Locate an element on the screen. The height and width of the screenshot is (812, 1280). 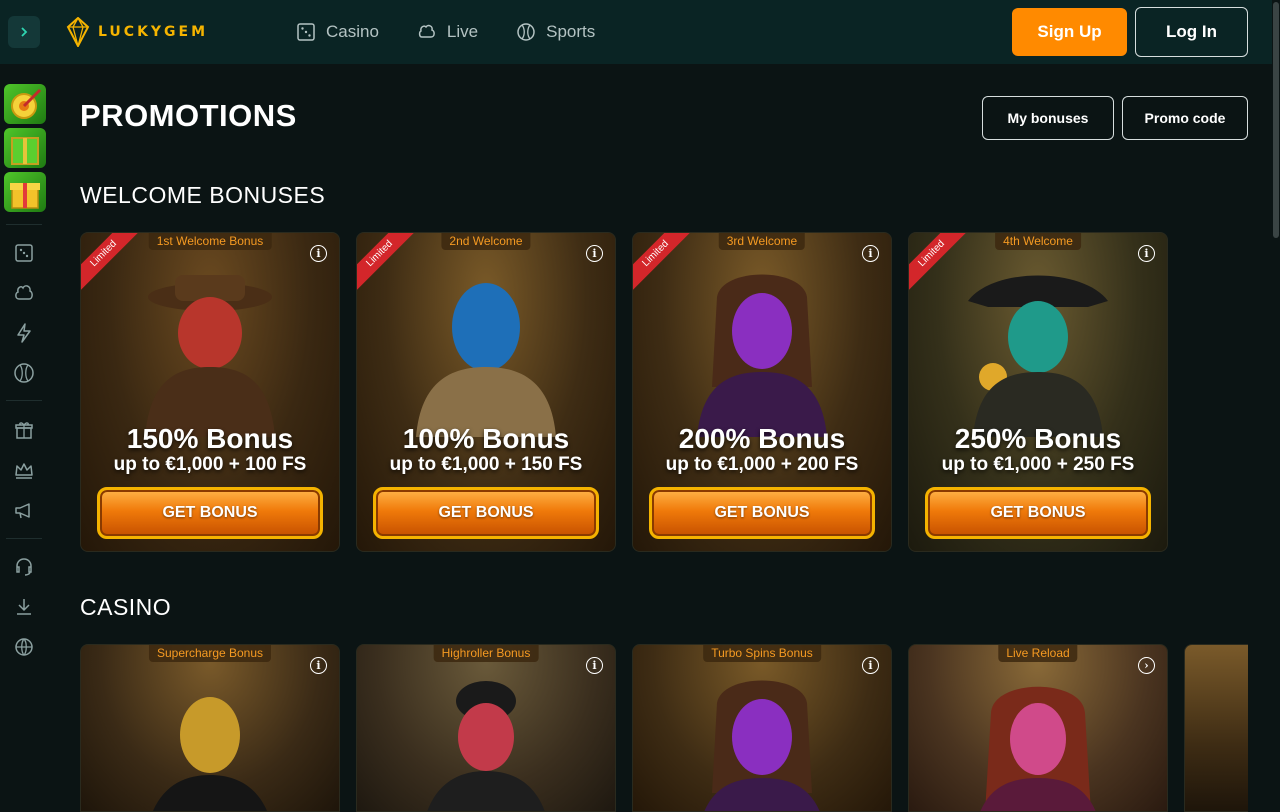
pirate-illustration-icon is located at coordinates (1038, 356).